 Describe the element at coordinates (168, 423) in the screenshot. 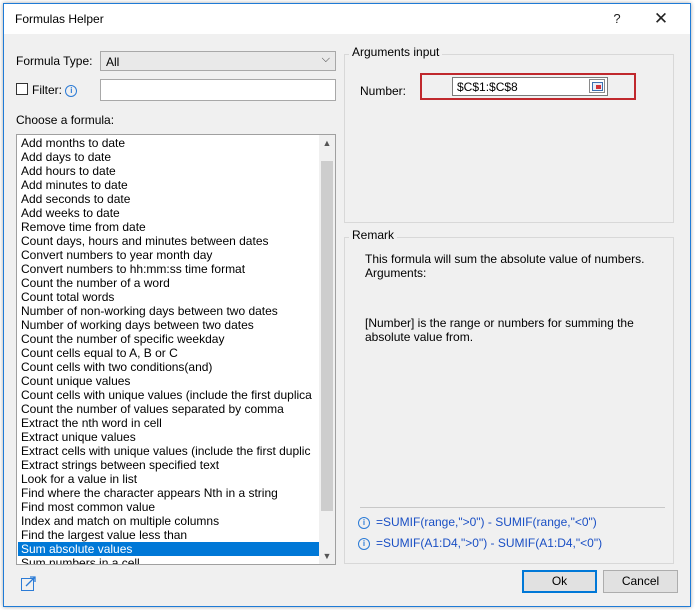

I see `formula-list-item: Extract the nth word in cell` at that location.